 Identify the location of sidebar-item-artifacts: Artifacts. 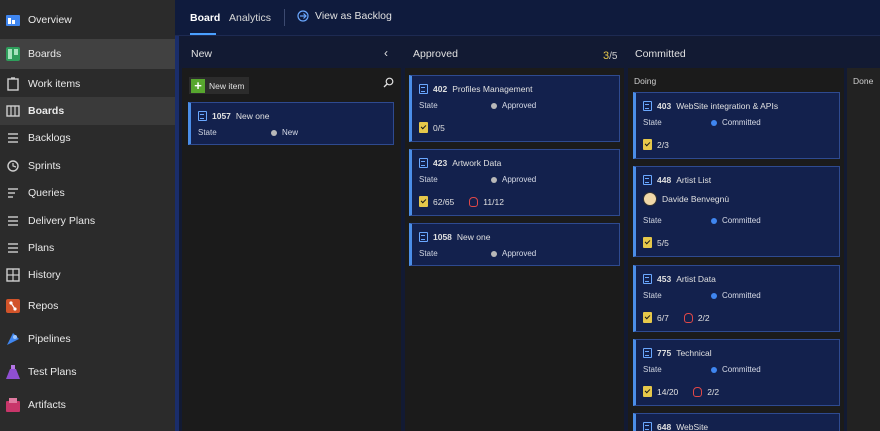
(87, 405).